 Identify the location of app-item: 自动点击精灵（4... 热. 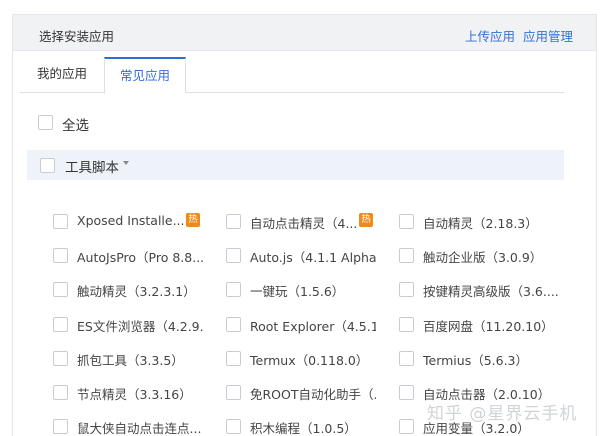
(309, 223).